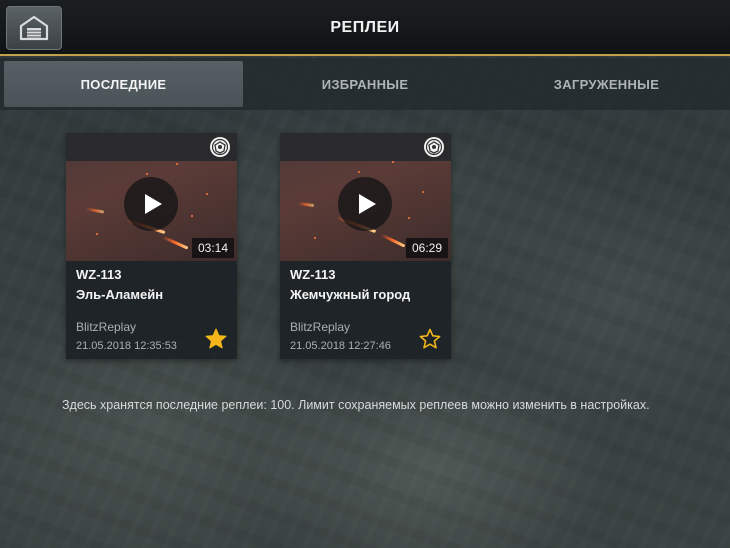 The width and height of the screenshot is (730, 548). What do you see at coordinates (430, 339) in the screenshot?
I see `star-outline-icon` at bounding box center [430, 339].